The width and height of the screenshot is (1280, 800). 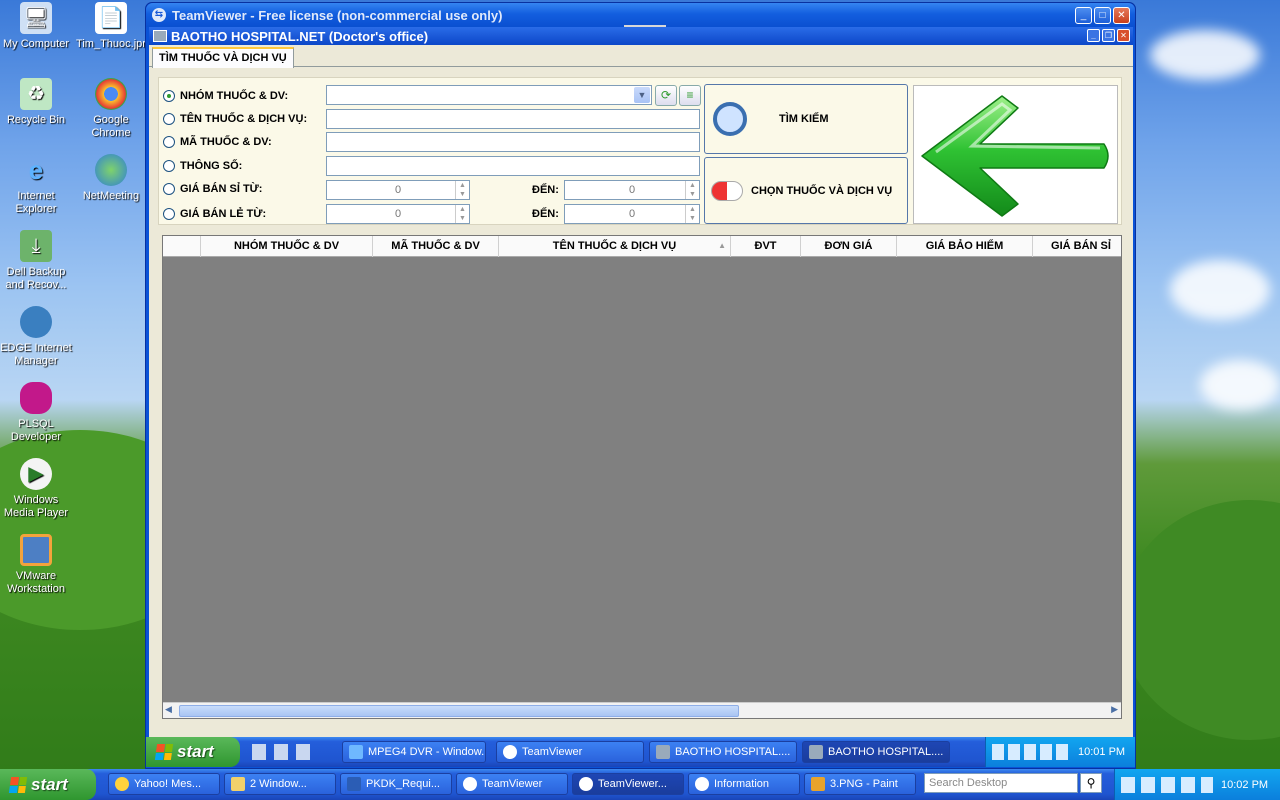 What do you see at coordinates (202, 166) in the screenshot?
I see `radio-spec-filter: THÔNG SỐ:` at bounding box center [202, 166].